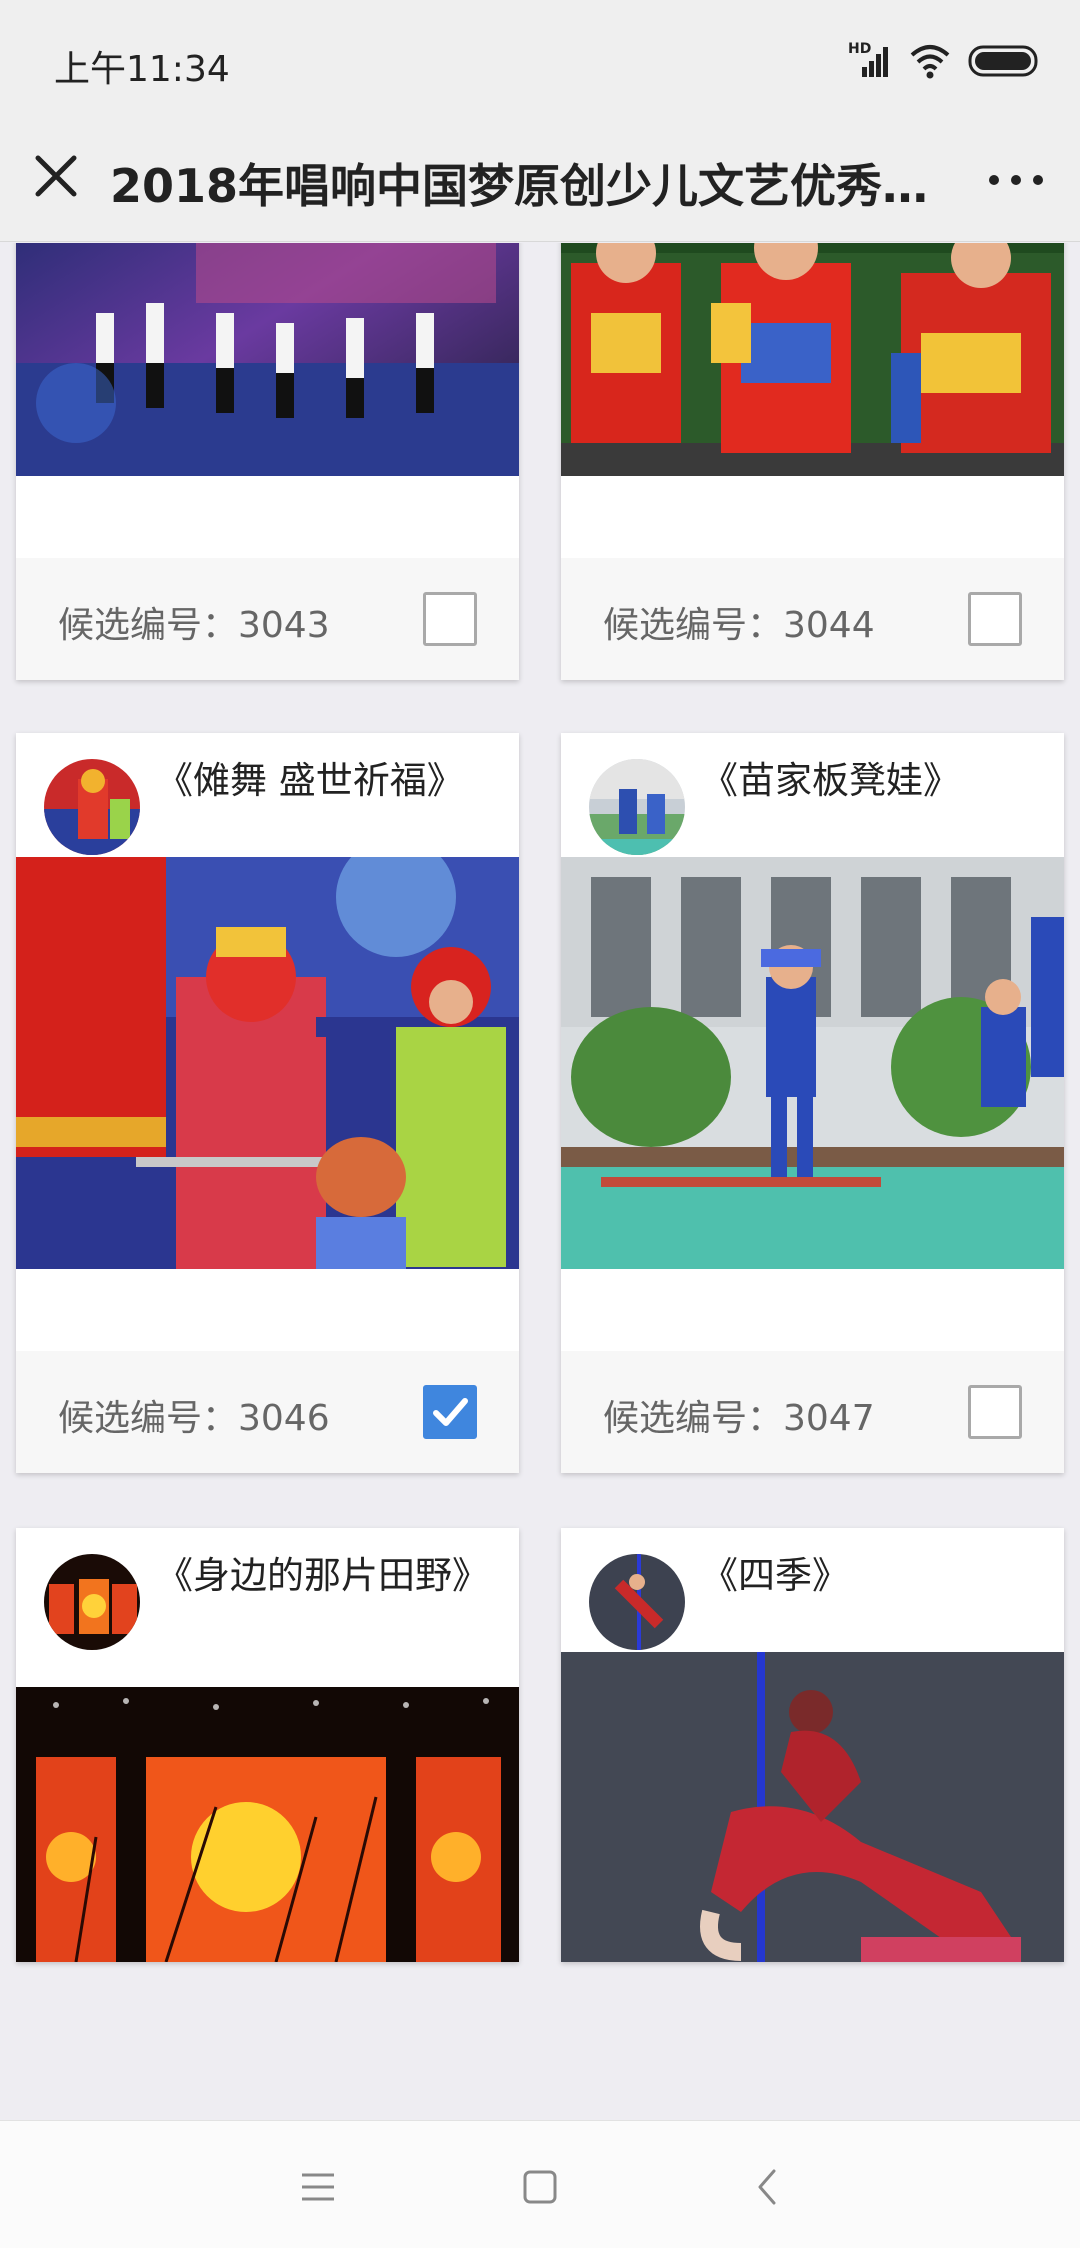  I want to click on status-icons: HD, so click(944, 61).